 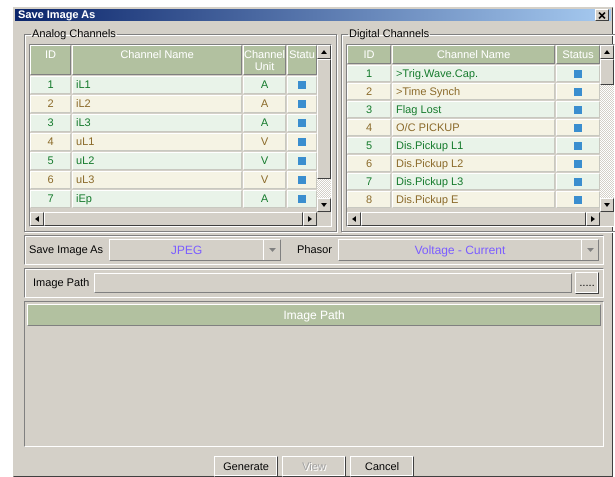 I want to click on table-cell: Flag Lost, so click(x=473, y=109).